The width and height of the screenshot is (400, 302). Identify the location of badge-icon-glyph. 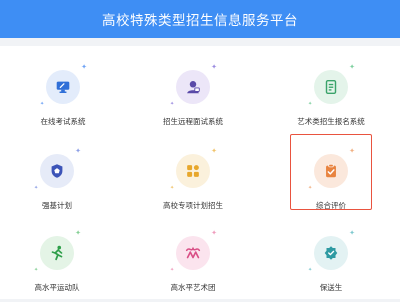
(331, 253).